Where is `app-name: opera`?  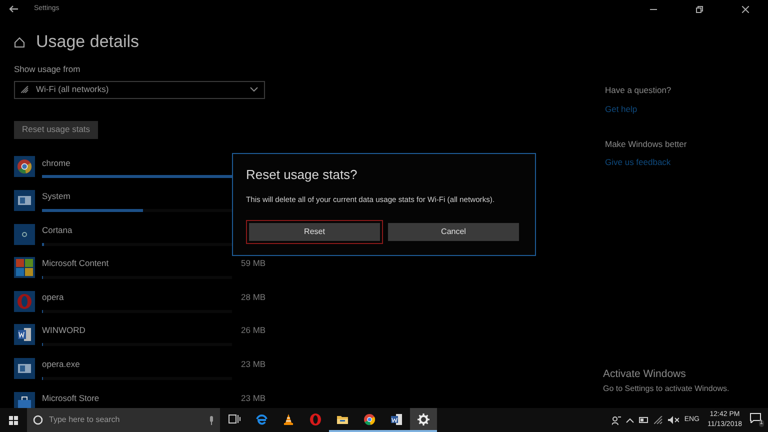 app-name: opera is located at coordinates (53, 297).